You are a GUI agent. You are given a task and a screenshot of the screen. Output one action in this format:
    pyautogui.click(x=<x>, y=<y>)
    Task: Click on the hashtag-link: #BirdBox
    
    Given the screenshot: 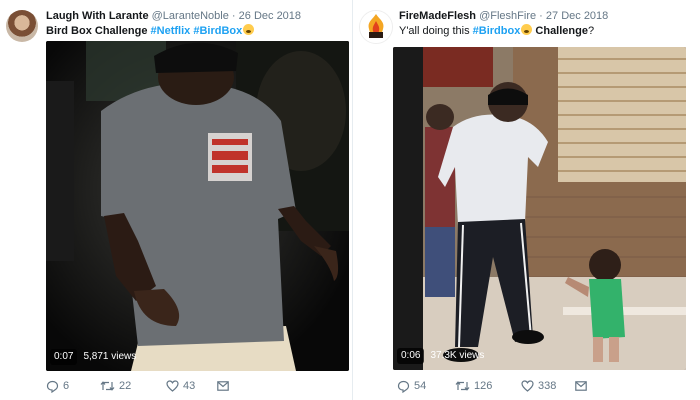 What is the action you would take?
    pyautogui.click(x=217, y=31)
    